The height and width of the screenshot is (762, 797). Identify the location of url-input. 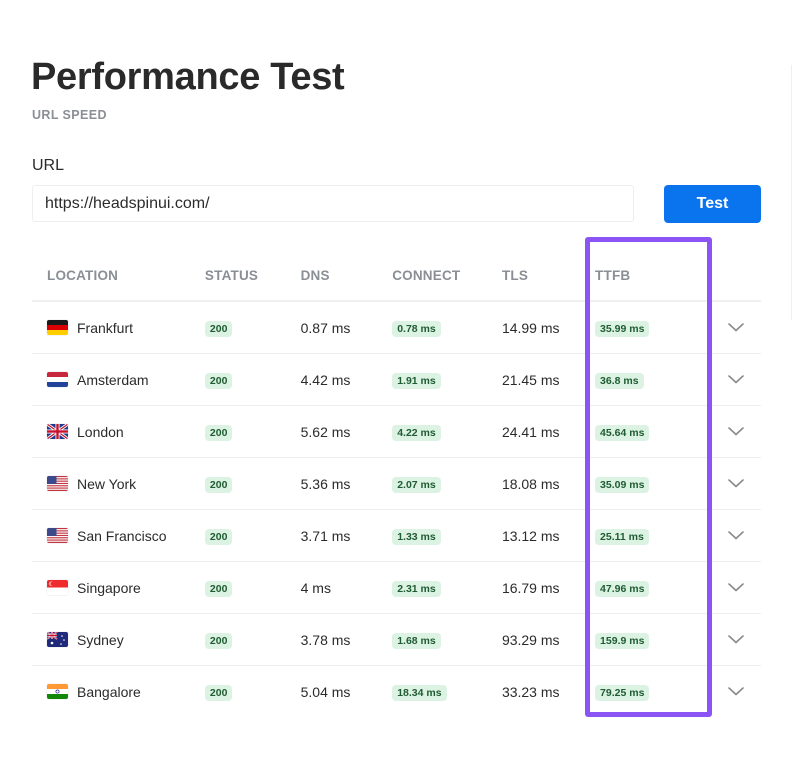
(333, 203).